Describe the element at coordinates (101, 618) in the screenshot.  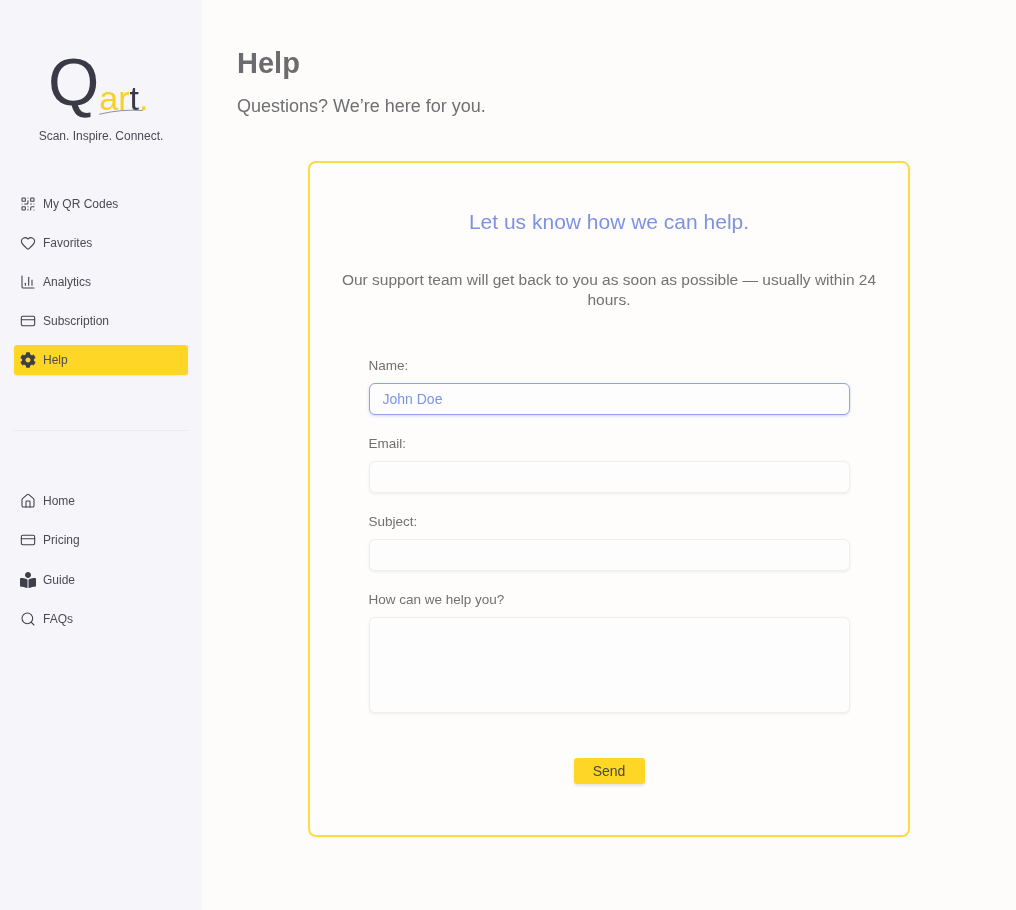
I see `sidebar-item: FAQs` at that location.